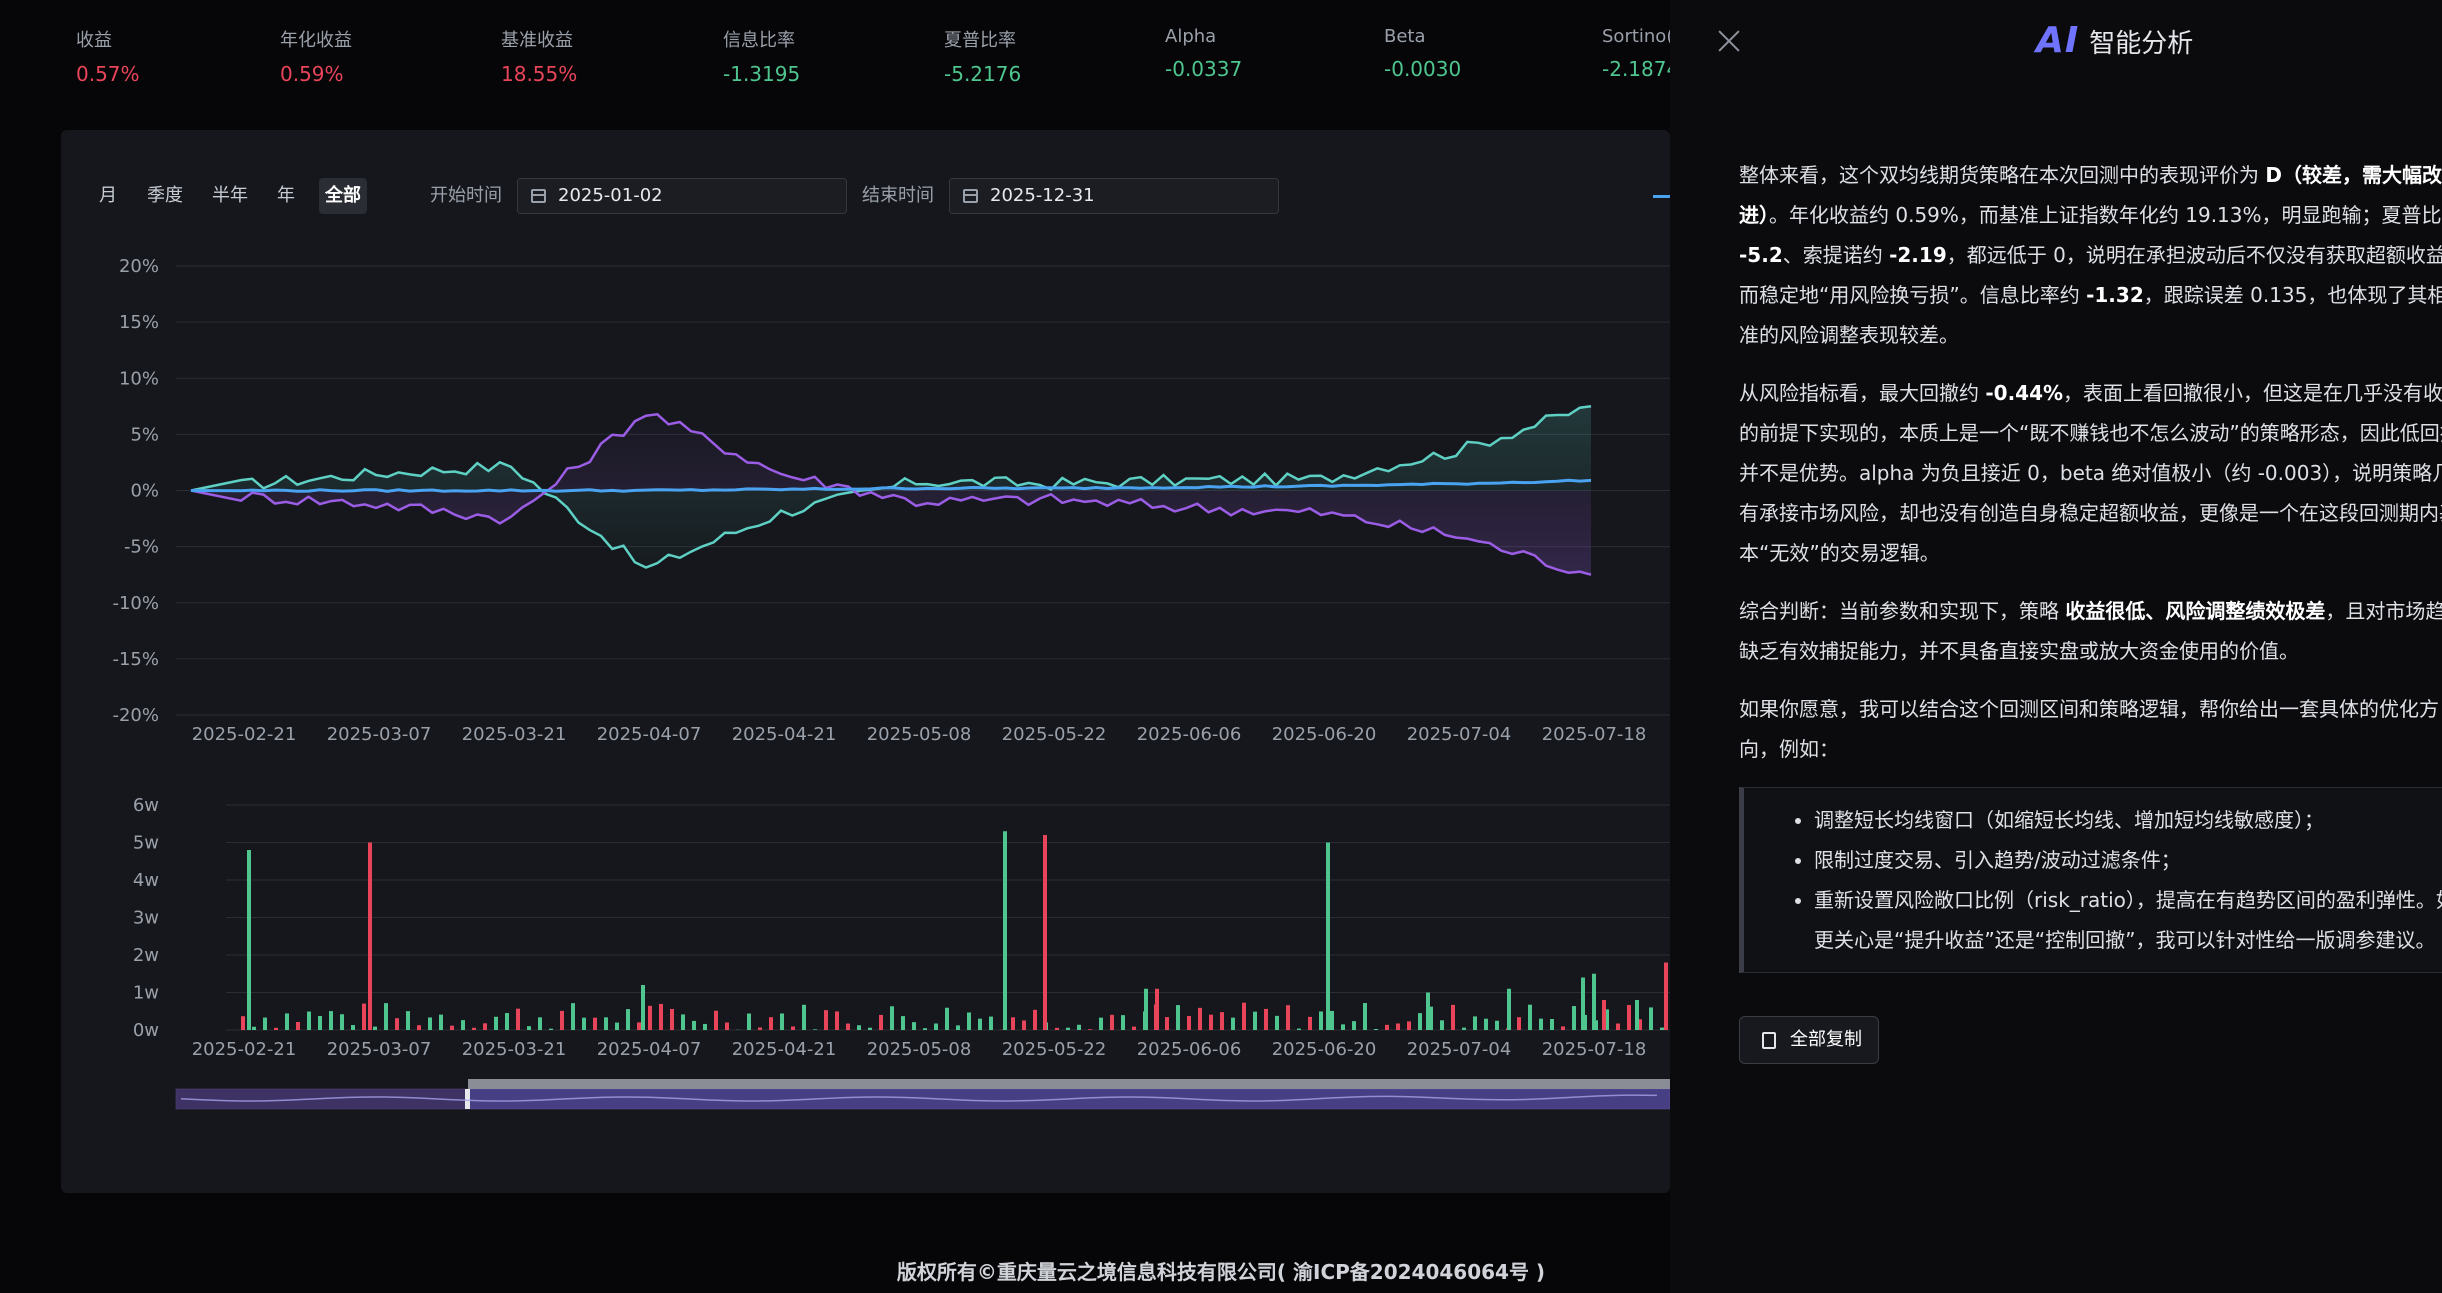 This screenshot has height=1293, width=2442. What do you see at coordinates (1423, 69) in the screenshot?
I see `stat-value: -0.0030` at bounding box center [1423, 69].